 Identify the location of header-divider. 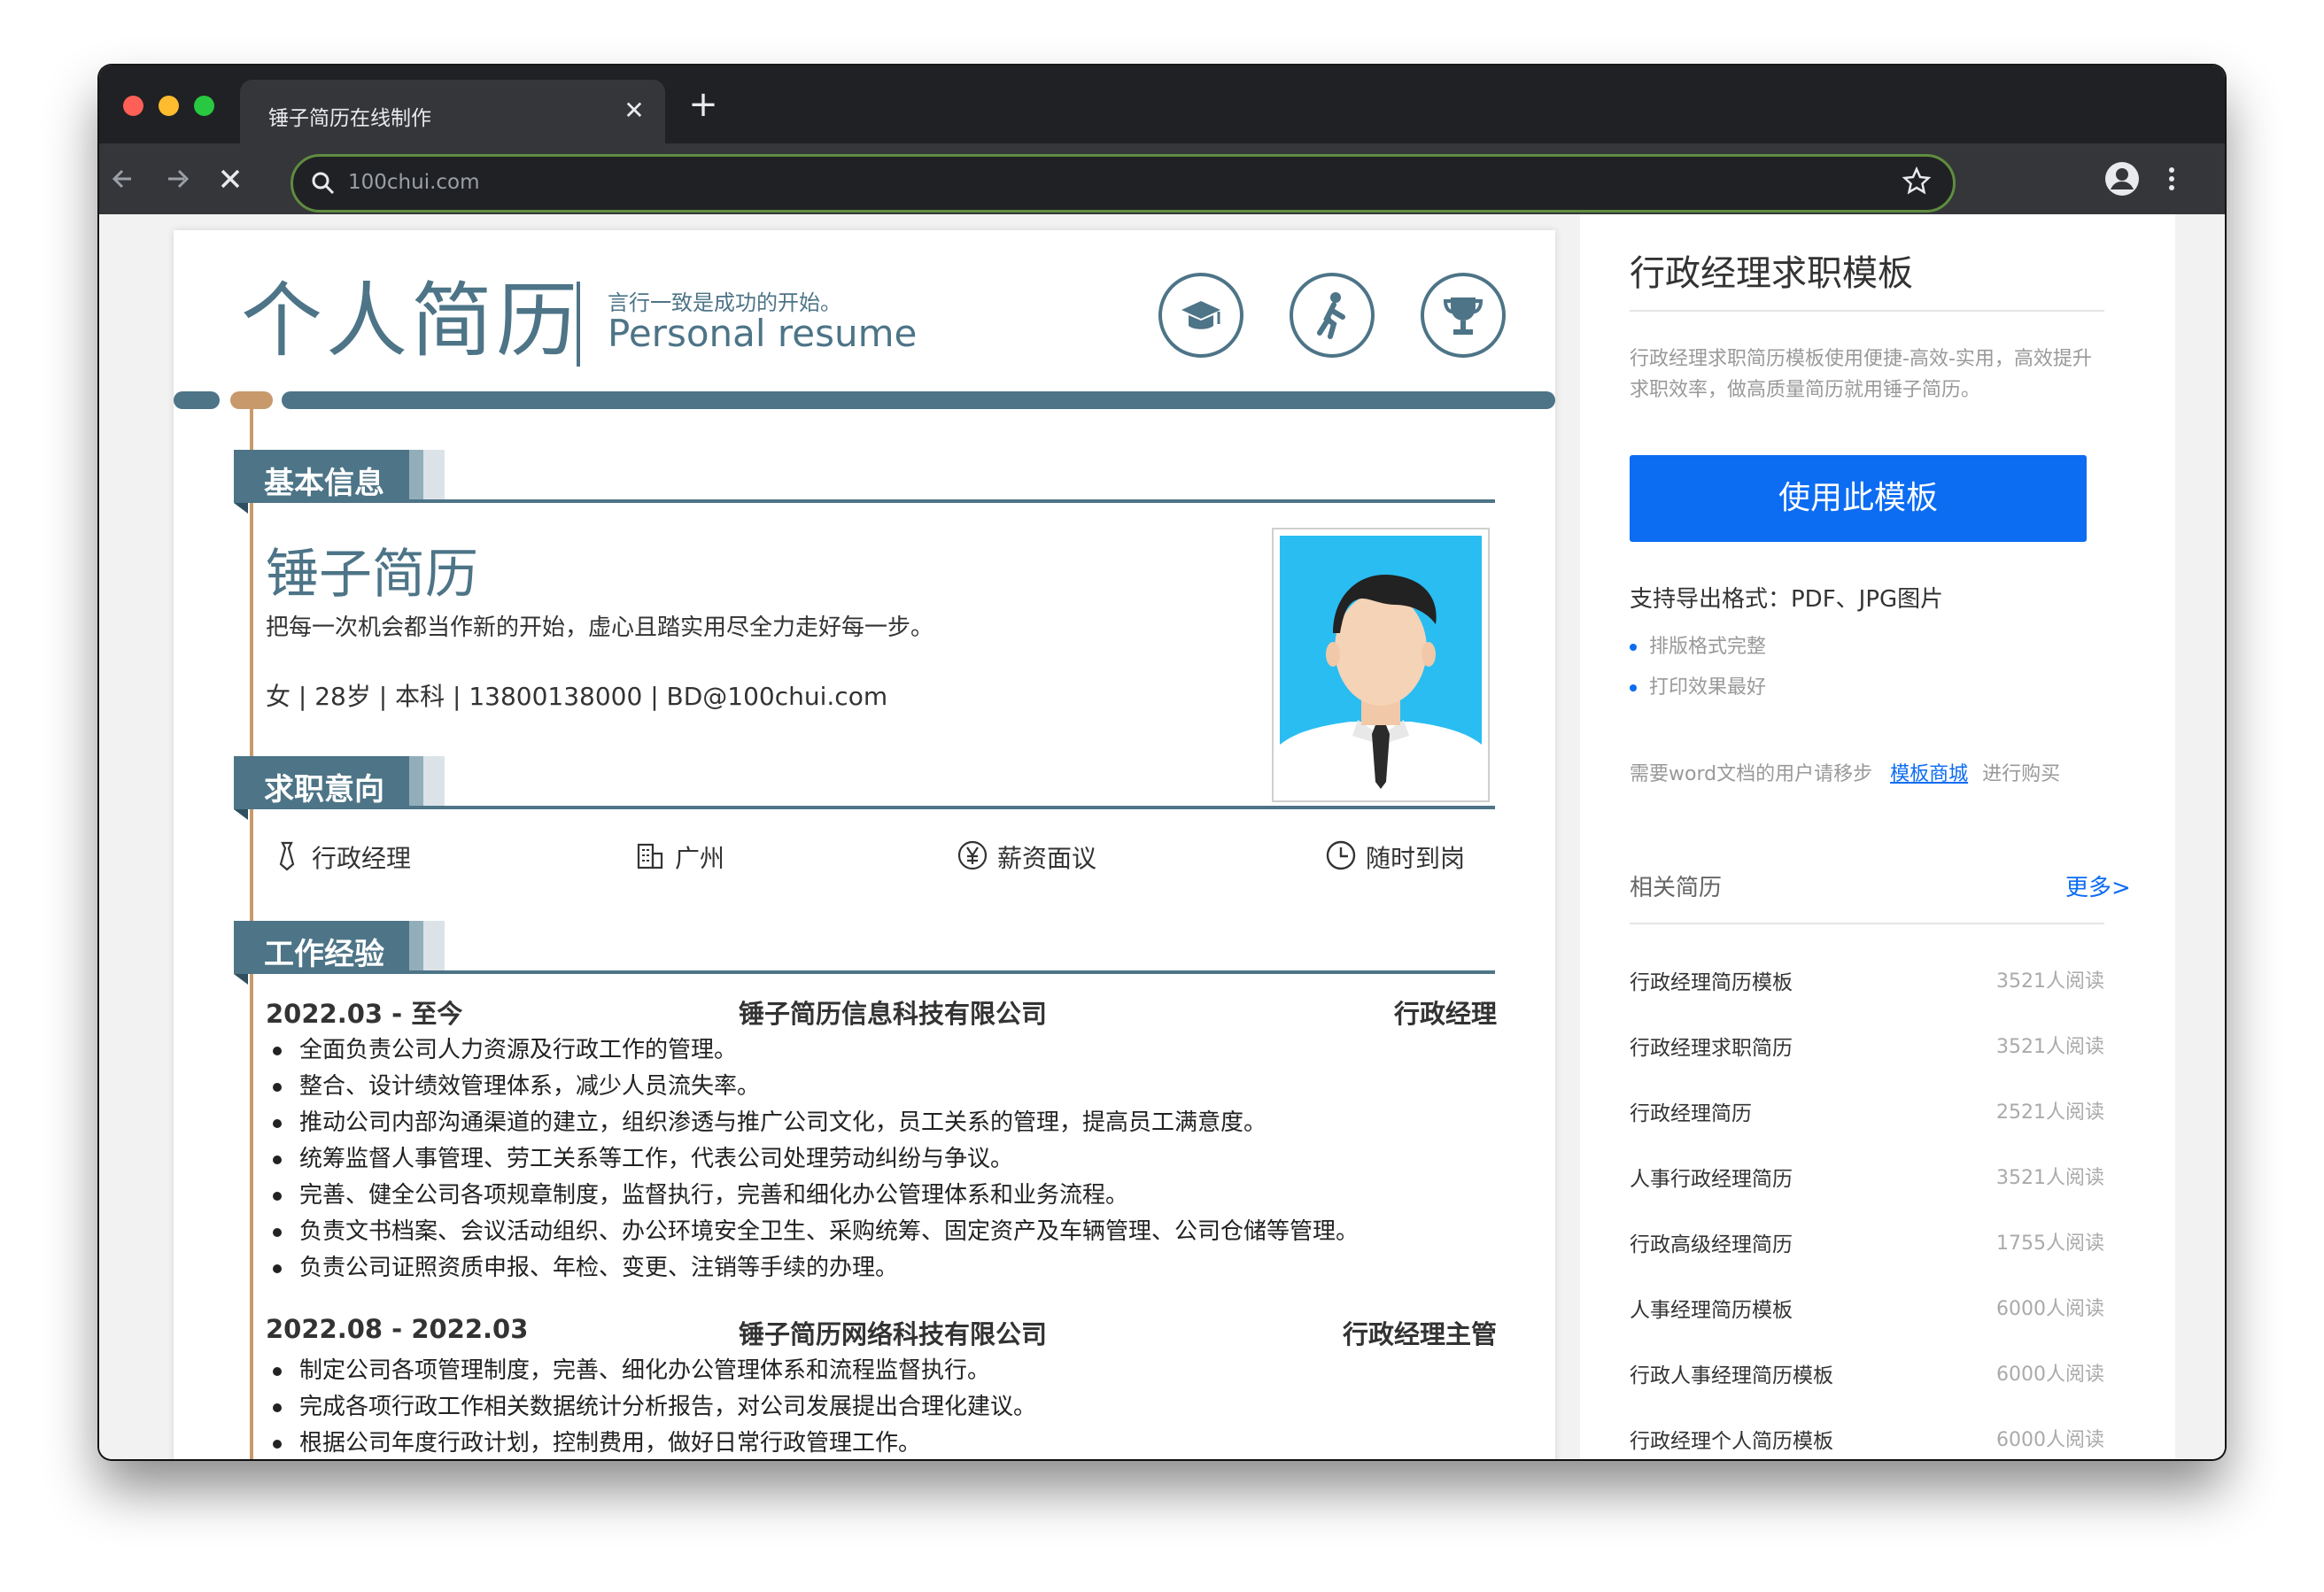
(578, 324).